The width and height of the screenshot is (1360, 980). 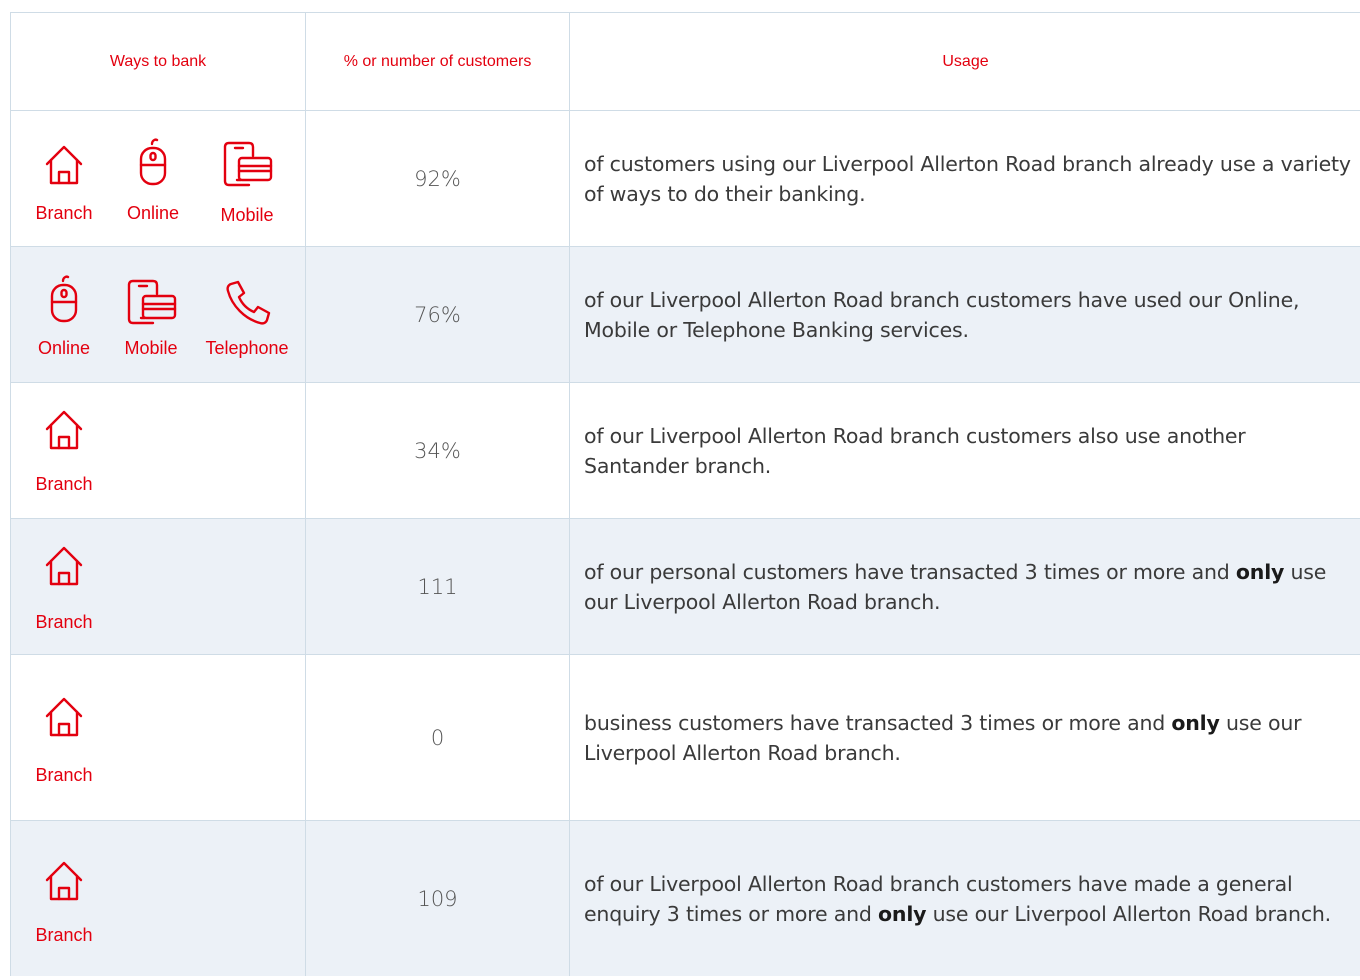 What do you see at coordinates (437, 898) in the screenshot?
I see `customer-value: 109` at bounding box center [437, 898].